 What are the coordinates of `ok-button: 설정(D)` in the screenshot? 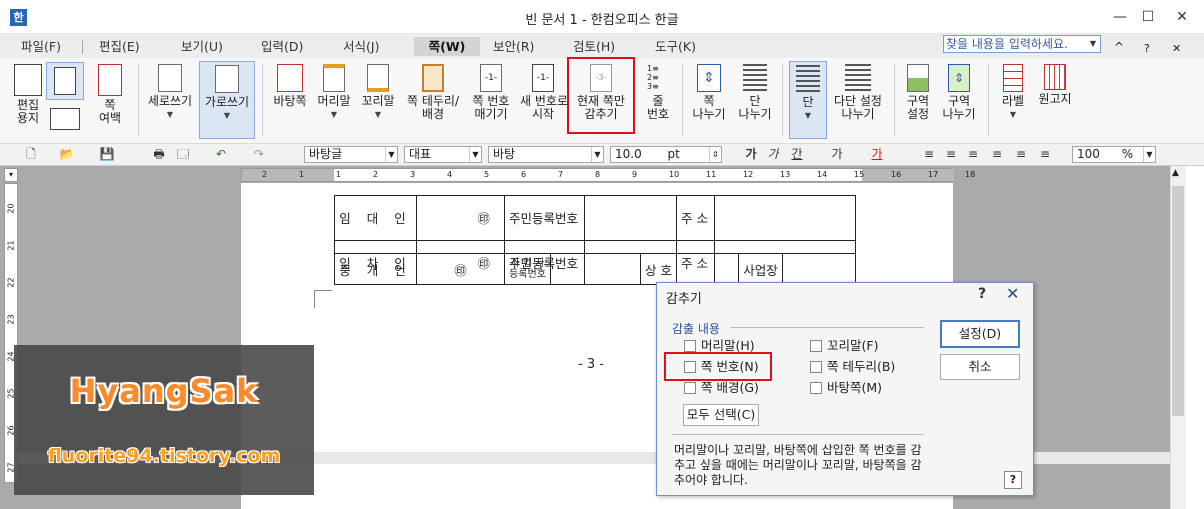 It's located at (980, 334).